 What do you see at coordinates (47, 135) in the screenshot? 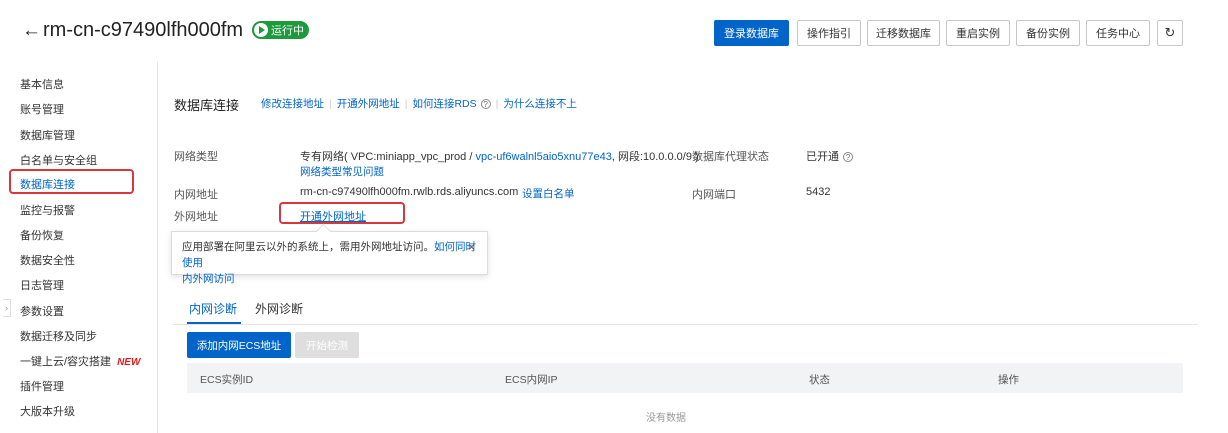
I see `sidebar-item-databases: 数据库管理` at bounding box center [47, 135].